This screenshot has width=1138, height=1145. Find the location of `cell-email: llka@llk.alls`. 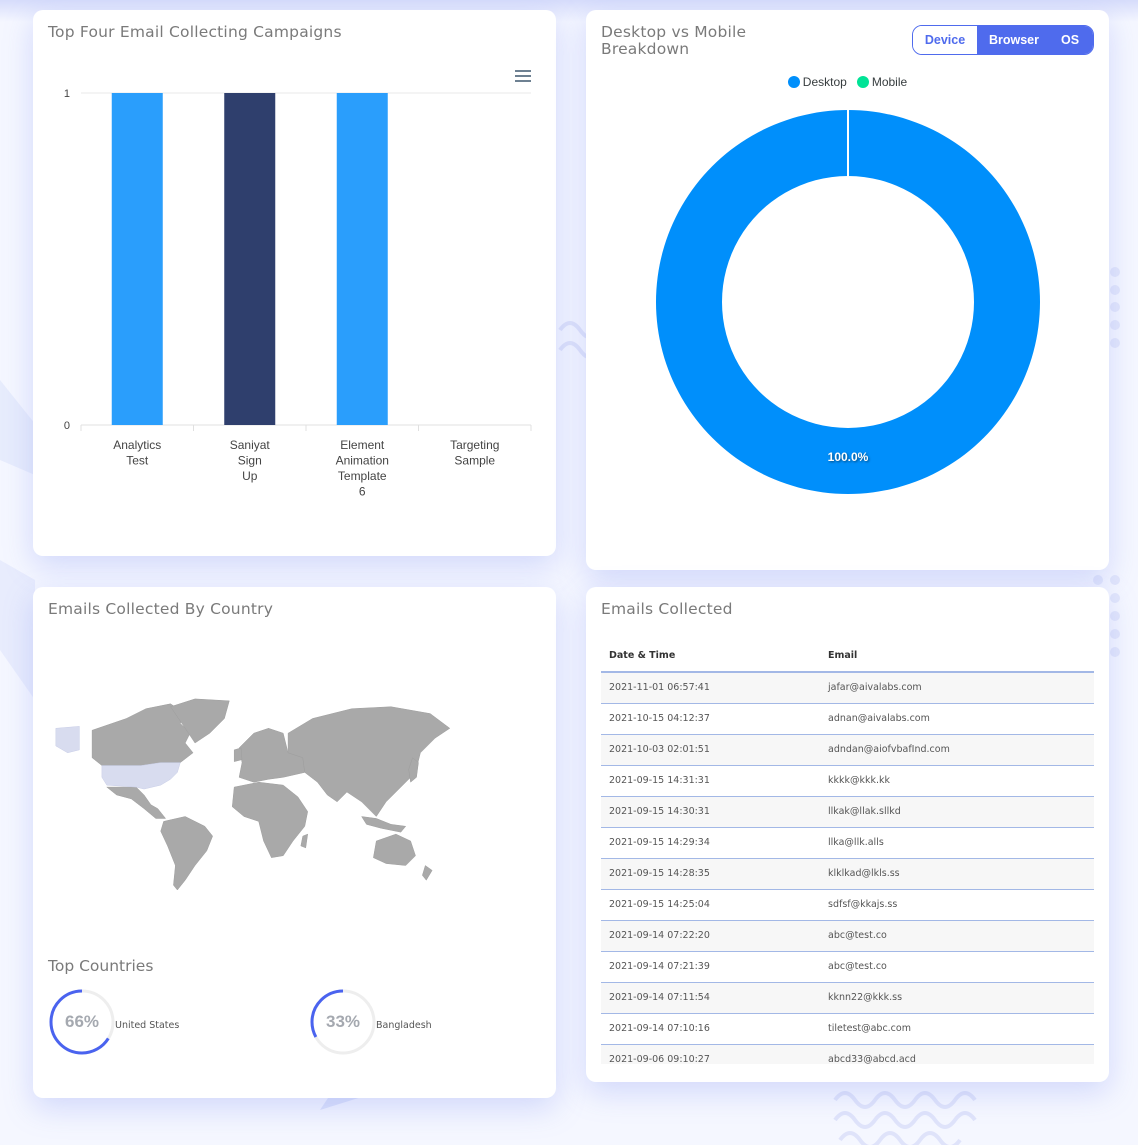

cell-email: llka@llk.alls is located at coordinates (957, 843).